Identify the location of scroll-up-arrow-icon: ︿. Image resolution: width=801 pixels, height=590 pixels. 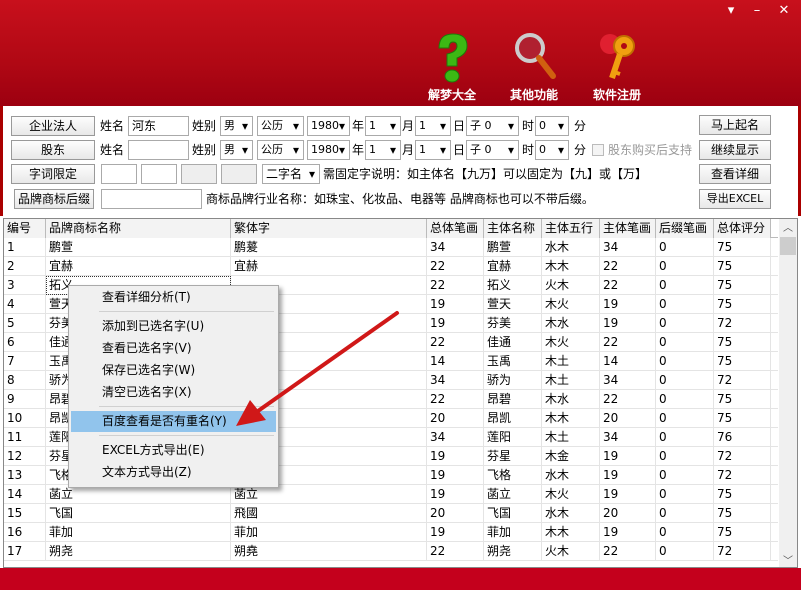
(788, 228).